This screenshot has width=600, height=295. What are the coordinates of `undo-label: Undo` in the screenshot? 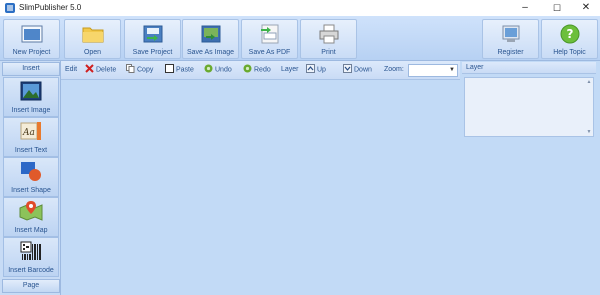 It's located at (223, 70).